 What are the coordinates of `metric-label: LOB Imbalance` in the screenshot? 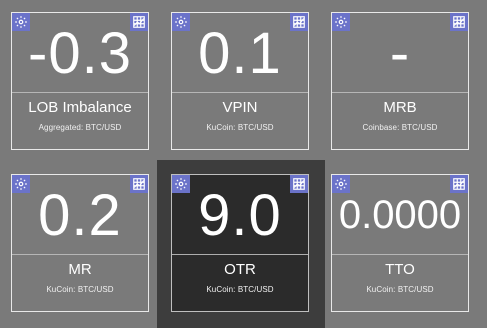 It's located at (80, 107).